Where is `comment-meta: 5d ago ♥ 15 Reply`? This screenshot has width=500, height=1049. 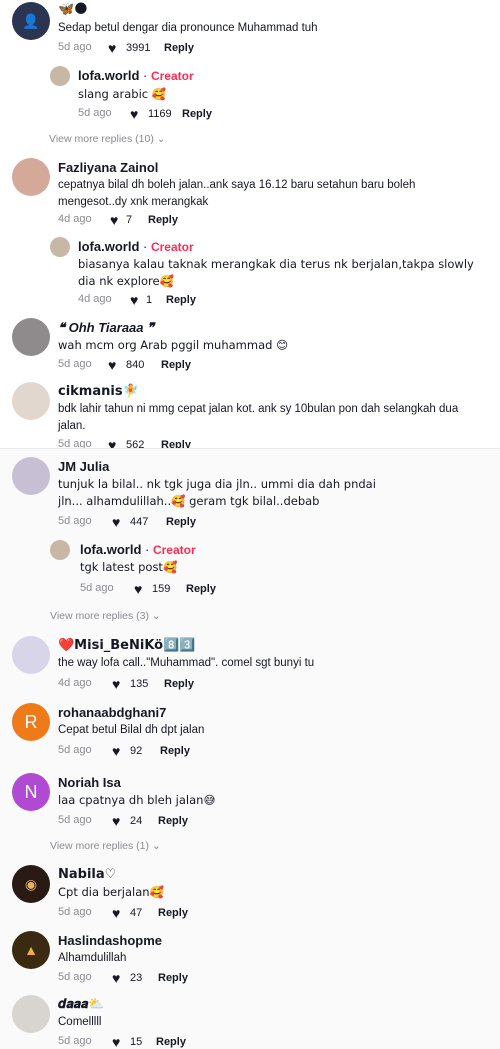
comment-meta: 5d ago ♥ 15 Reply is located at coordinates (208, 1042).